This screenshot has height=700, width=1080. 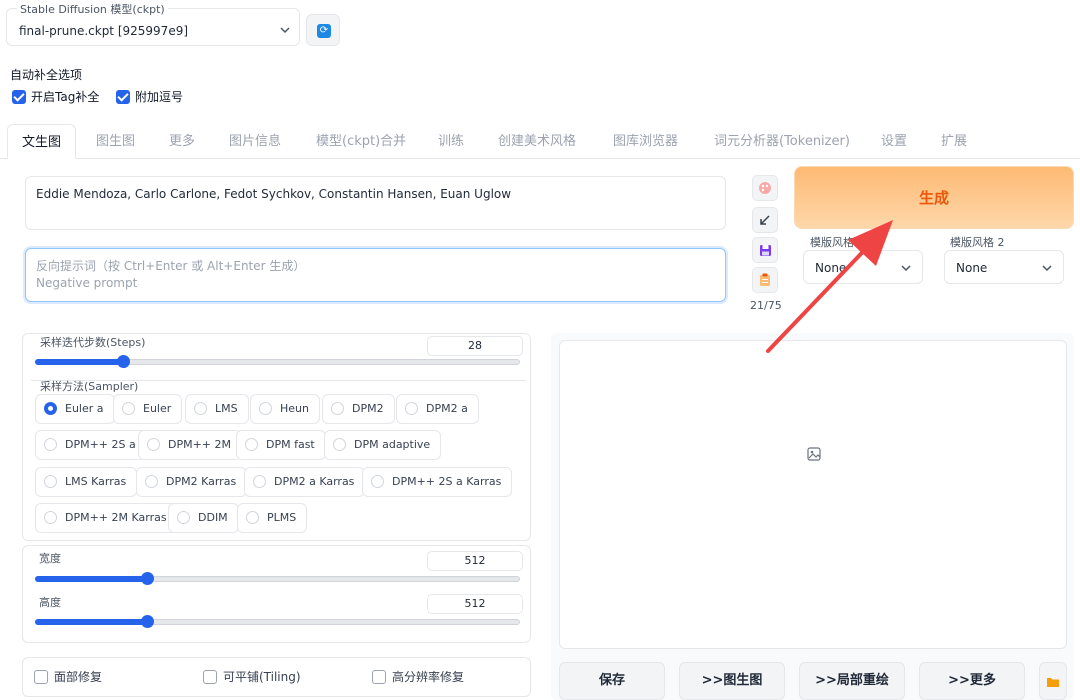 I want to click on sampler-option-lms: LMS, so click(x=217, y=409).